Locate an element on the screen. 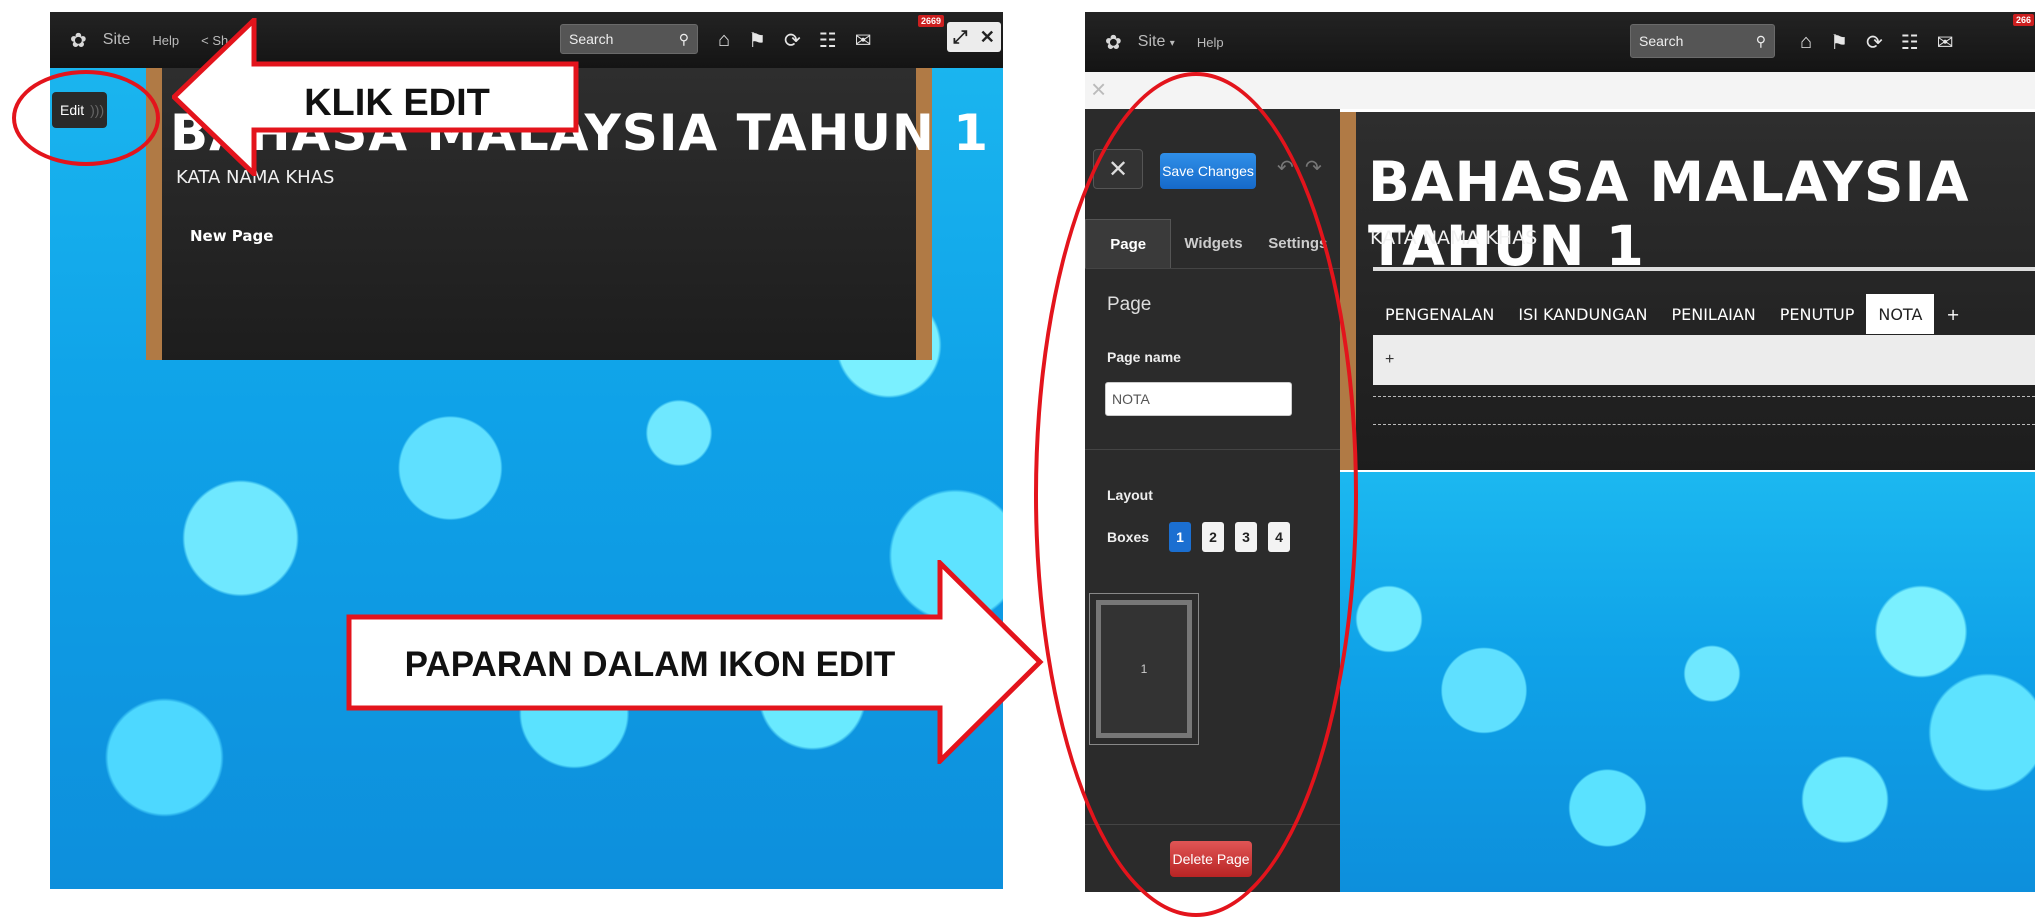 This screenshot has width=2035, height=917. site-subtitle-right: KATA NAMA KHAS is located at coordinates (1454, 238).